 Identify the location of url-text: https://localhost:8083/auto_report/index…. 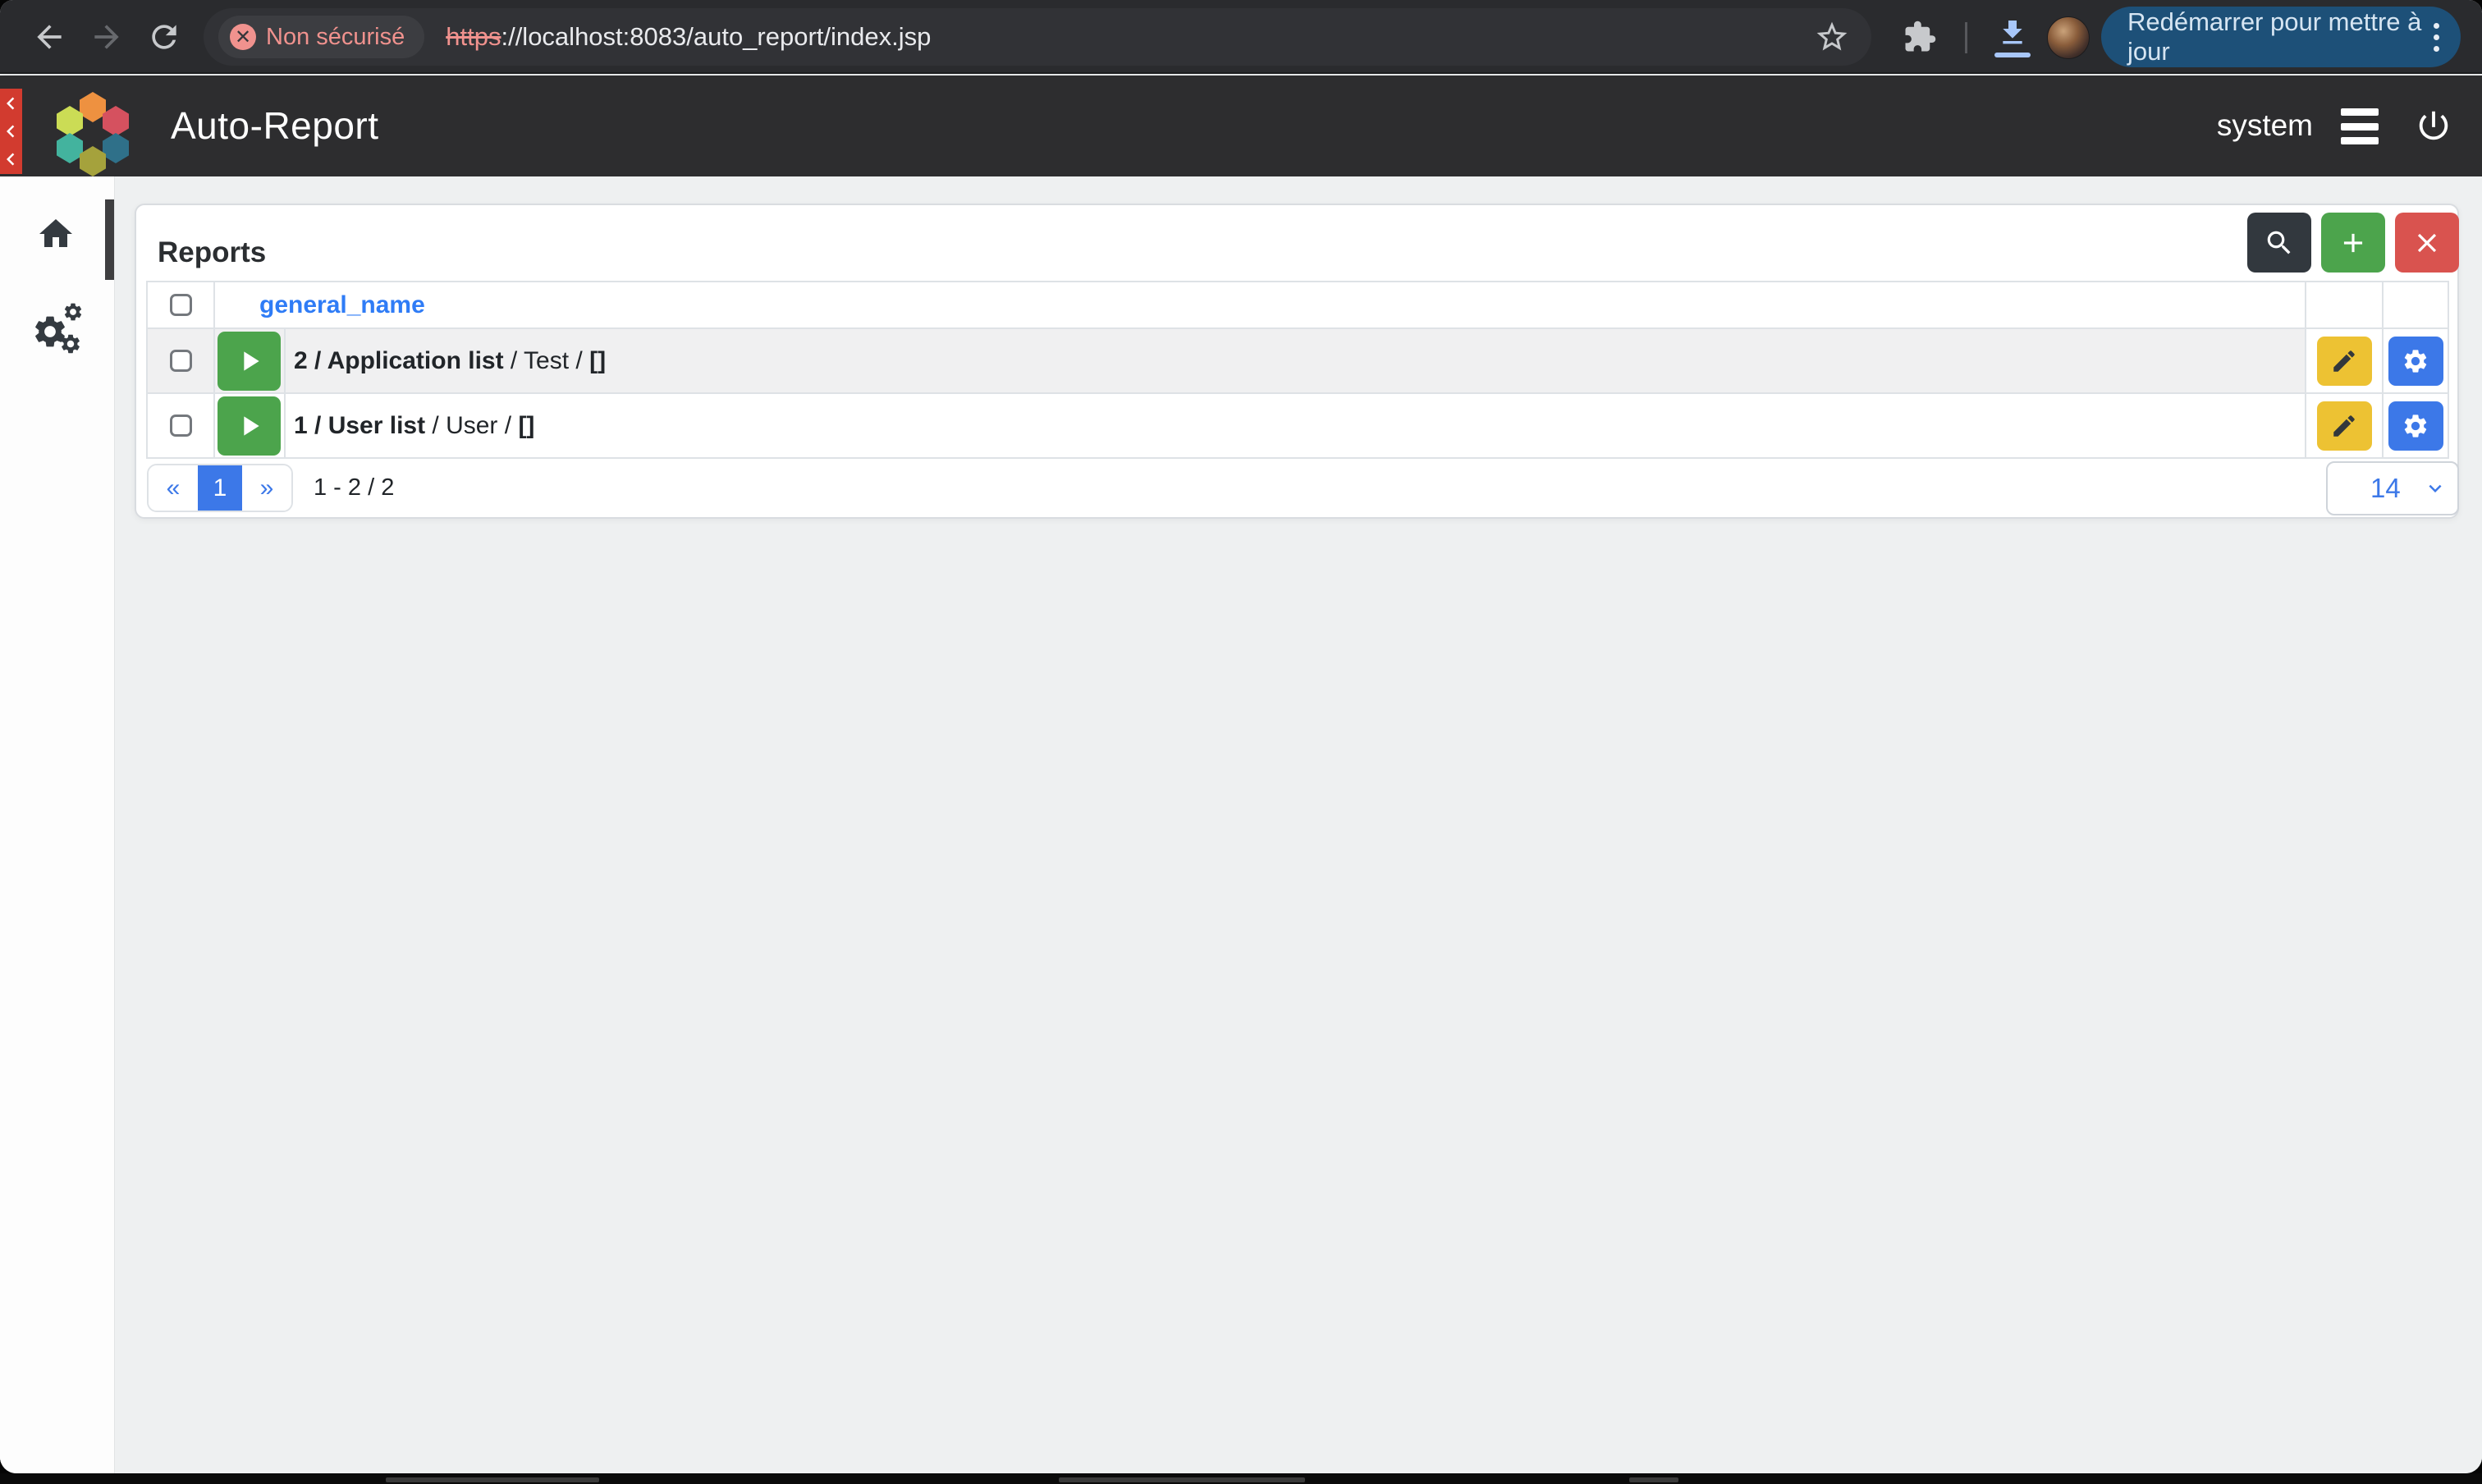
(689, 37).